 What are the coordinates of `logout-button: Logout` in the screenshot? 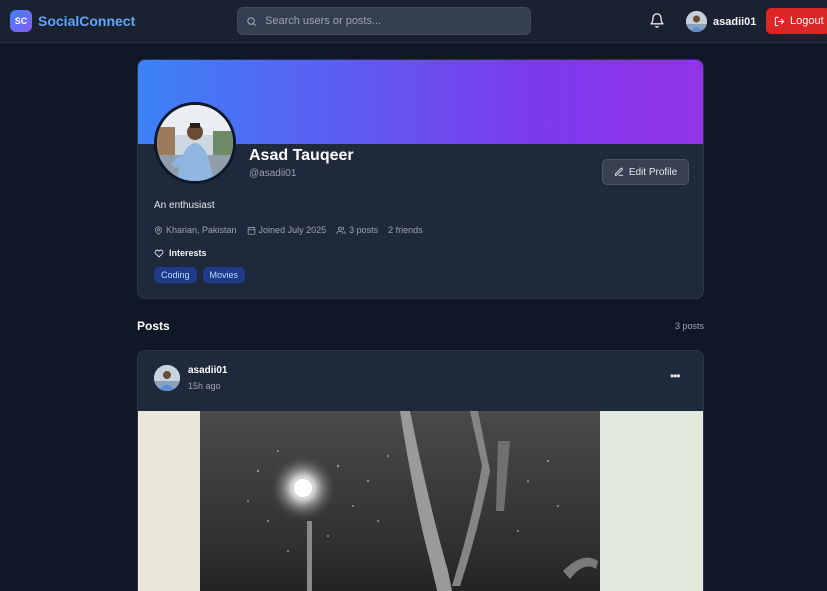 It's located at (796, 21).